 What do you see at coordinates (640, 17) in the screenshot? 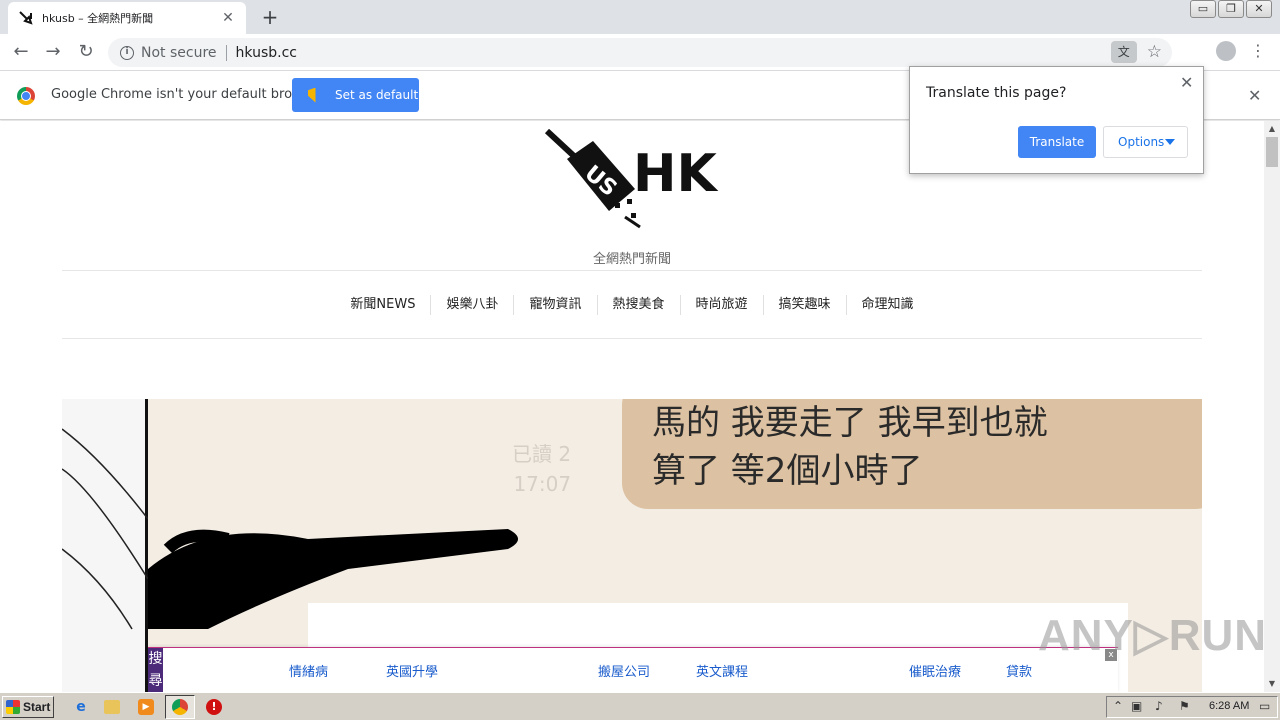
I see `tab-strip: hkusb – 全網熱門新聞 ✕ + ▭ ❐ ✕` at bounding box center [640, 17].